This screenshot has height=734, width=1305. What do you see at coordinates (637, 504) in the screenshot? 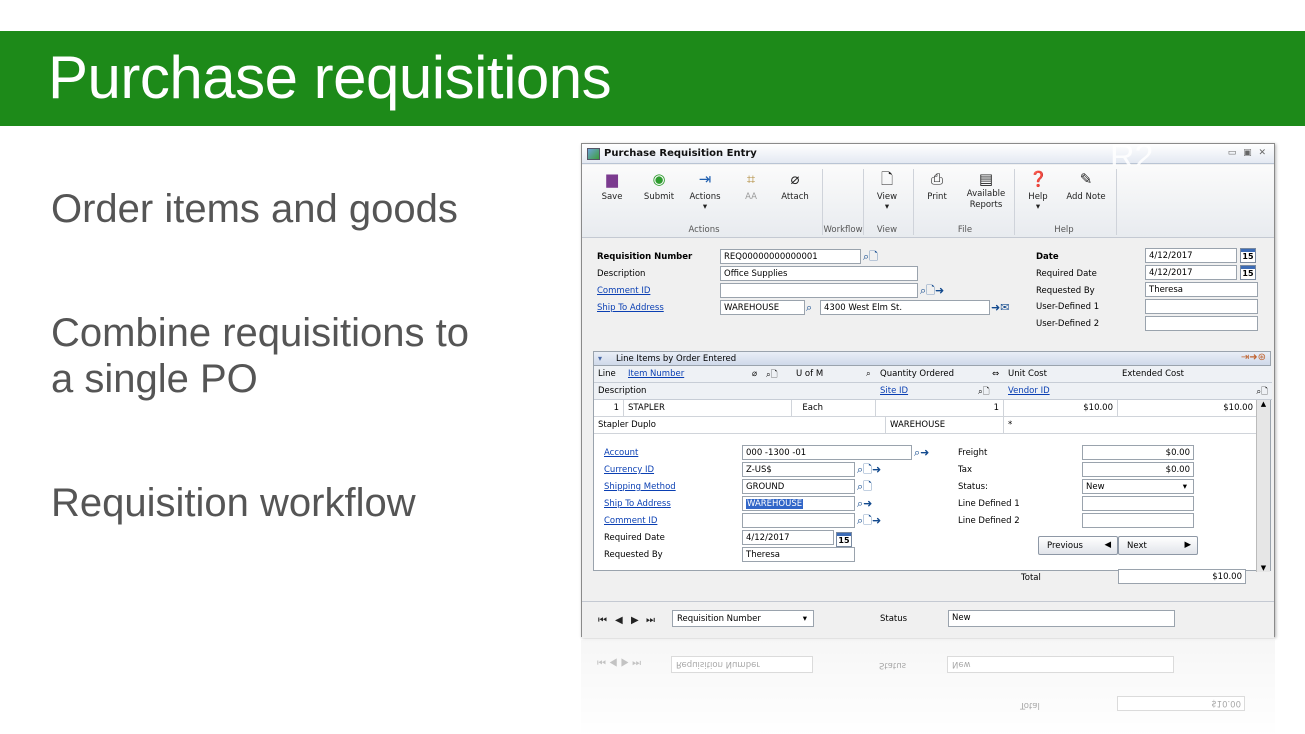
I see `detail-ship-to-link: Ship To Address` at bounding box center [637, 504].